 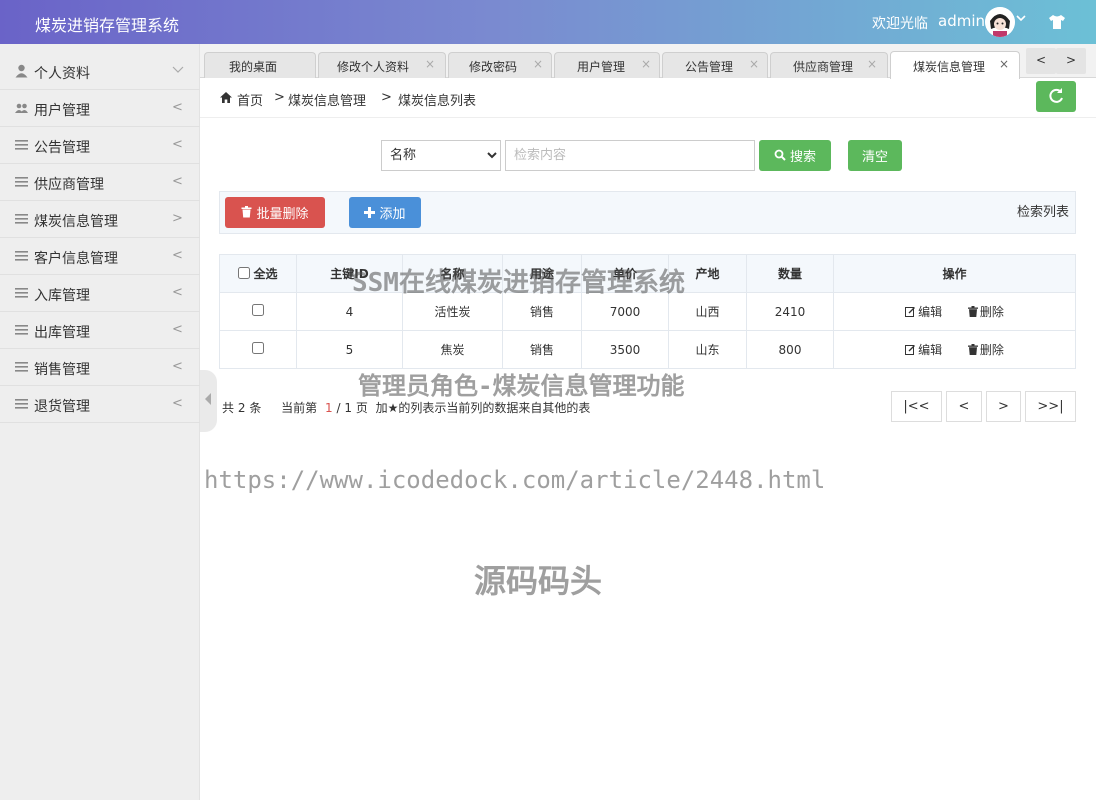 What do you see at coordinates (244, 273) in the screenshot?
I see `select-all-checkbox` at bounding box center [244, 273].